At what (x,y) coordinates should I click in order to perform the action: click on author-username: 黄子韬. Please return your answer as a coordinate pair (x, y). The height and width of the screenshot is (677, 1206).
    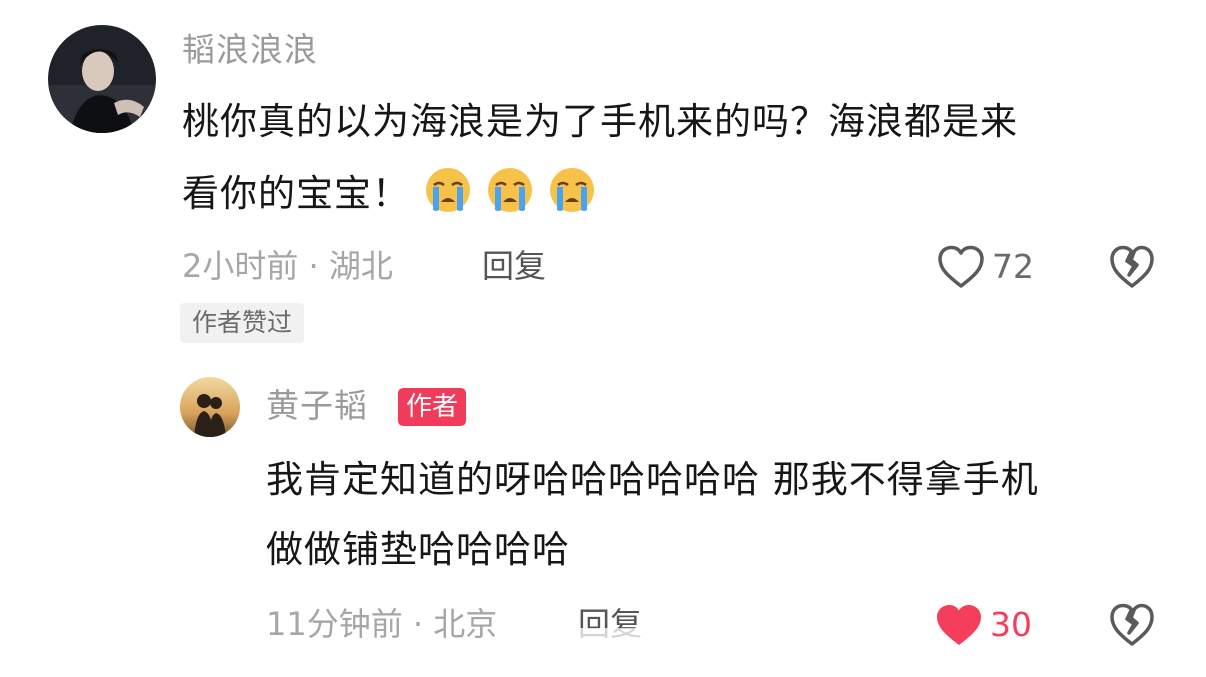
    Looking at the image, I should click on (317, 406).